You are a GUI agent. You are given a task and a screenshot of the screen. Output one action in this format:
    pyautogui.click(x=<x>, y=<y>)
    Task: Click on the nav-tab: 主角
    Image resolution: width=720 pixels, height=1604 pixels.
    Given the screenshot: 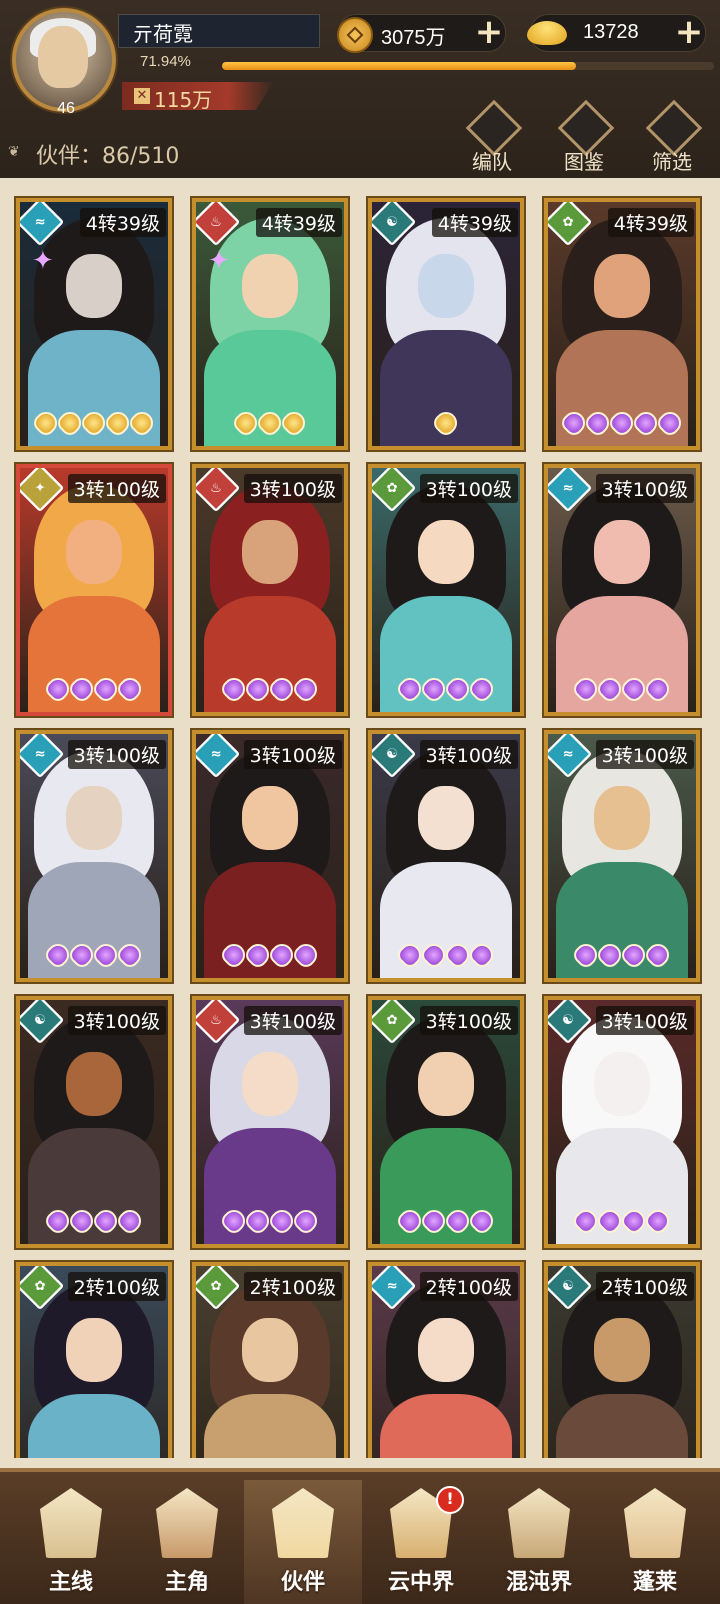 What is the action you would take?
    pyautogui.click(x=187, y=1542)
    